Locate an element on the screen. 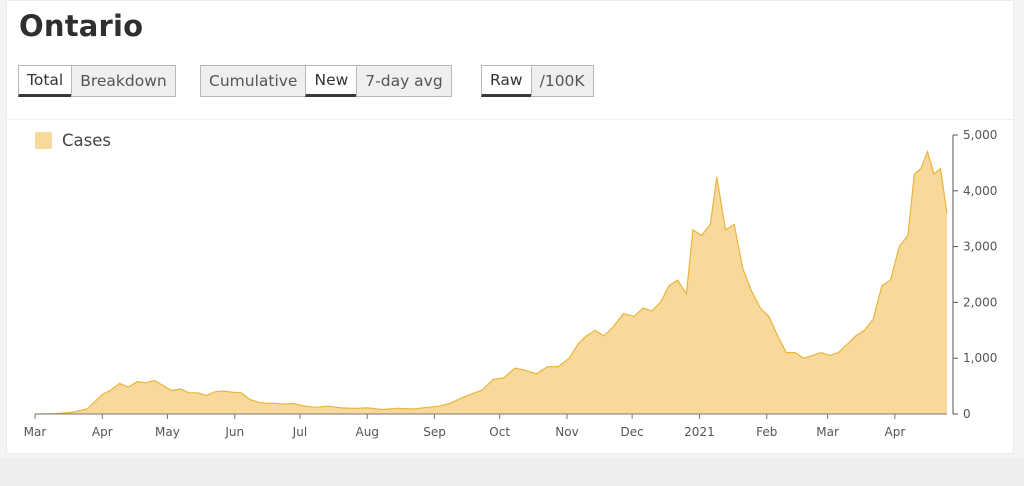 The height and width of the screenshot is (486, 1024). x-tick-label: Nov is located at coordinates (566, 432).